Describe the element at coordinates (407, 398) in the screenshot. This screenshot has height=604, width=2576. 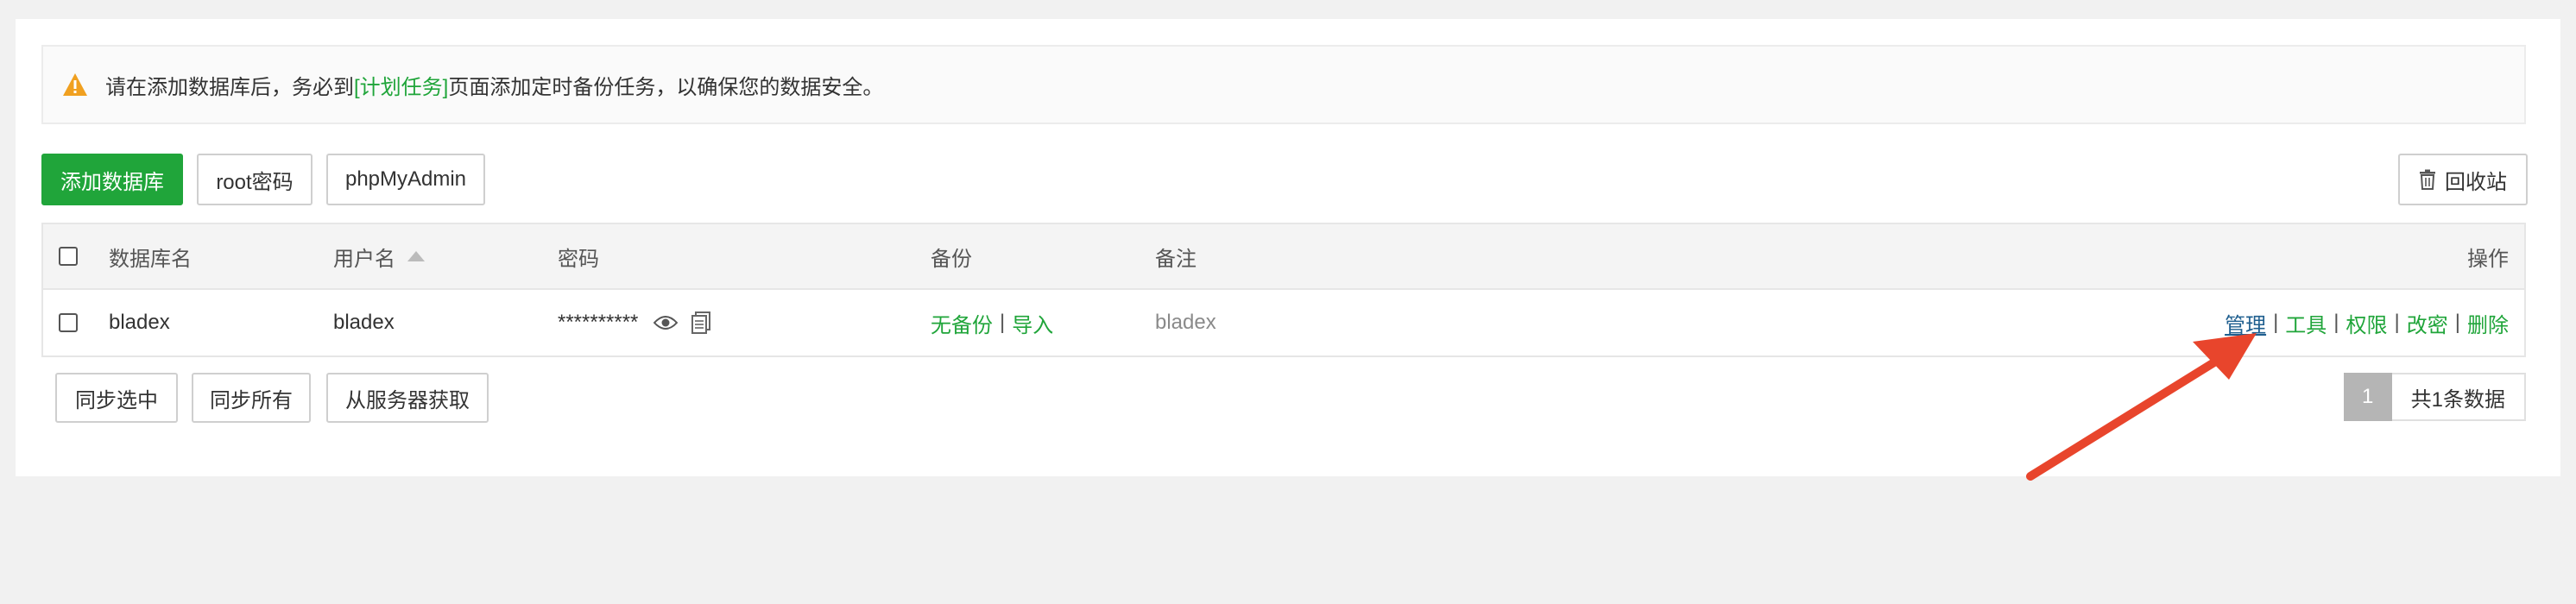
I see `fetch-from-server-button: 从服务器获取` at that location.